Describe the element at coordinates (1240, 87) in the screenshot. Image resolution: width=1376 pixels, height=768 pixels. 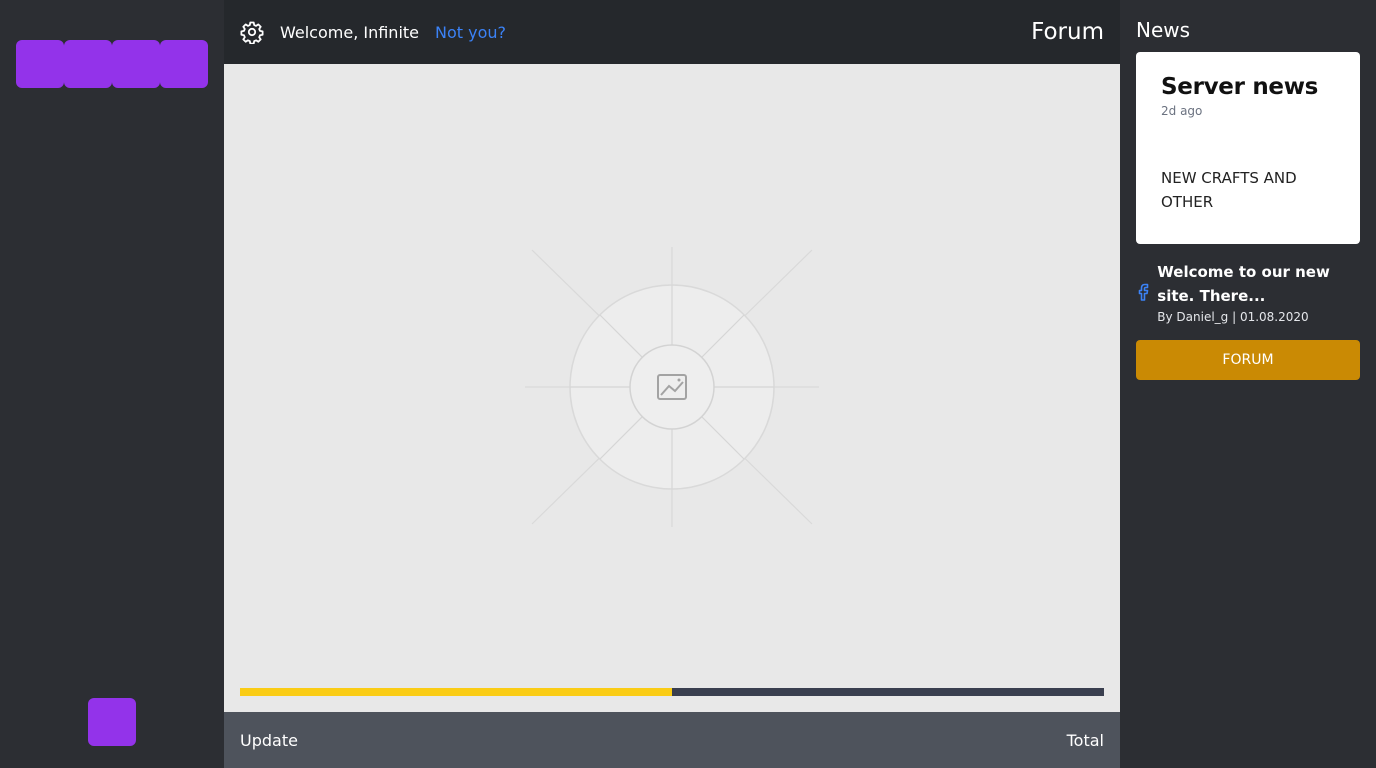
I see `news-card-title: Server news` at that location.